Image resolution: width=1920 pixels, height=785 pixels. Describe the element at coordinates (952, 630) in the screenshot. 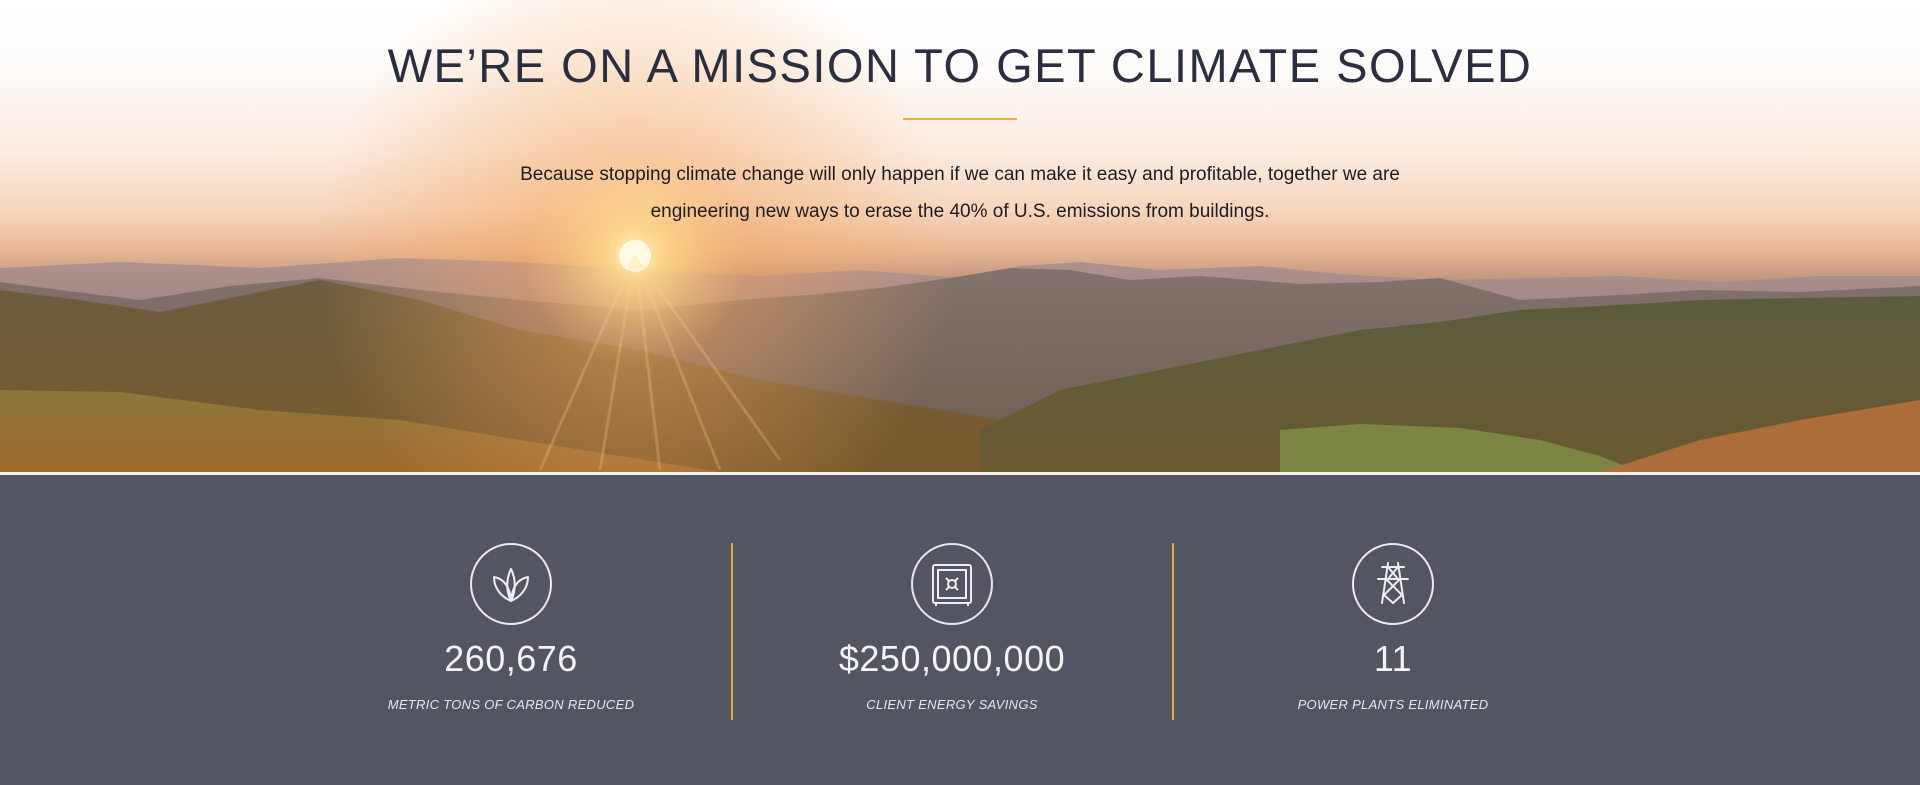

I see `stat-energy-savings: $250,000,000 CLIENT ENERGY SAVINGS` at that location.